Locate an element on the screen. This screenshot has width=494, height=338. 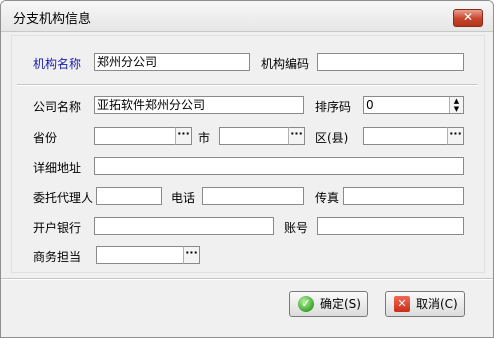
close-button: ✕ is located at coordinates (468, 18).